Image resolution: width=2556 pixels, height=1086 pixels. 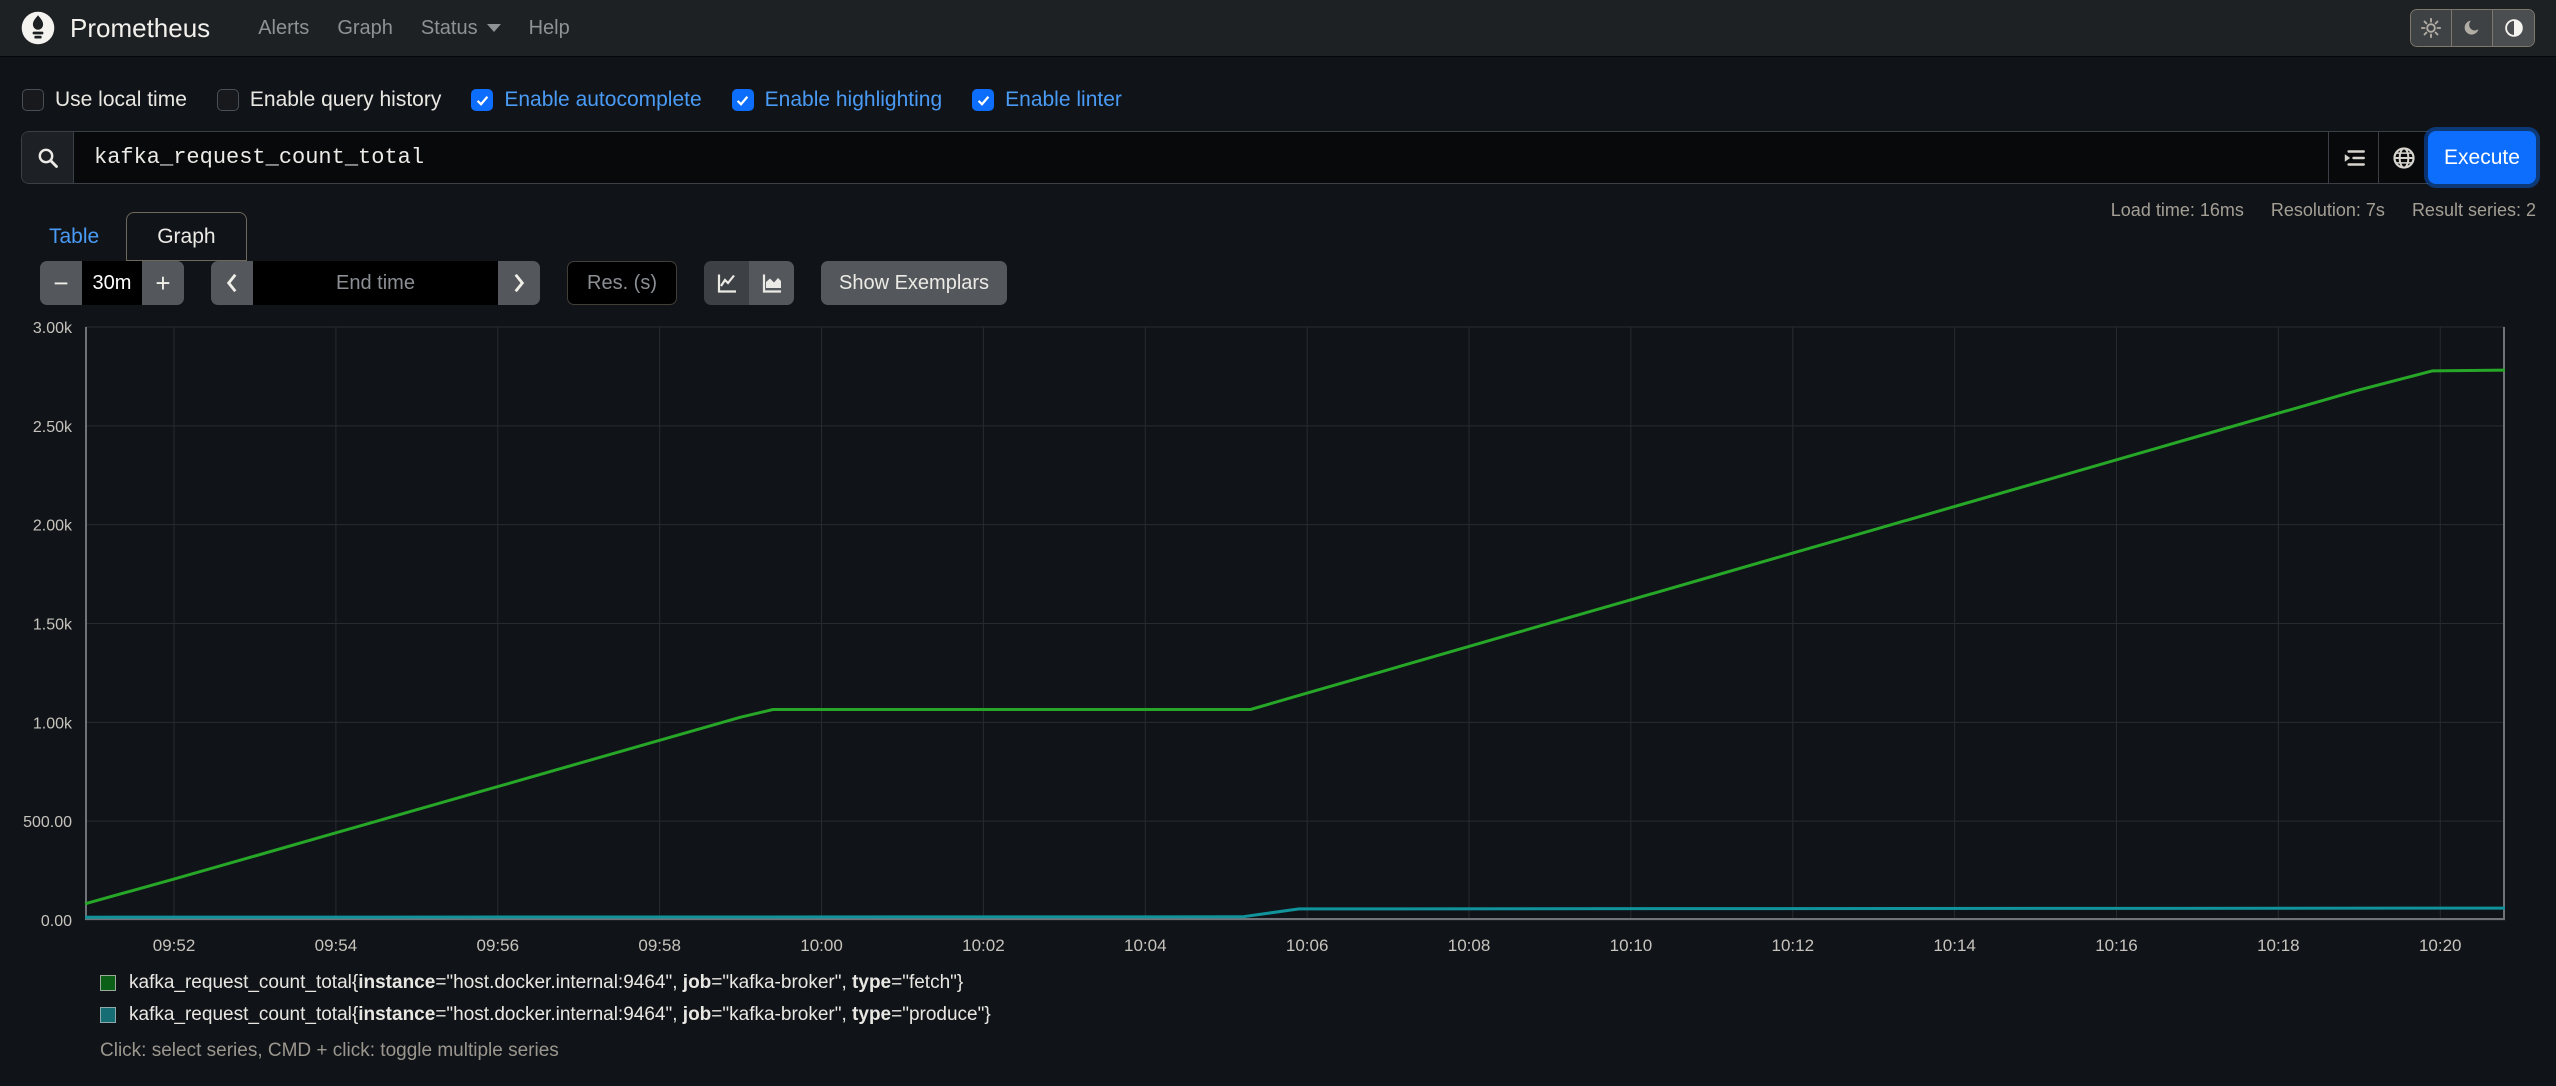 I want to click on y-axis-tick-label: 3.00k, so click(x=53, y=328).